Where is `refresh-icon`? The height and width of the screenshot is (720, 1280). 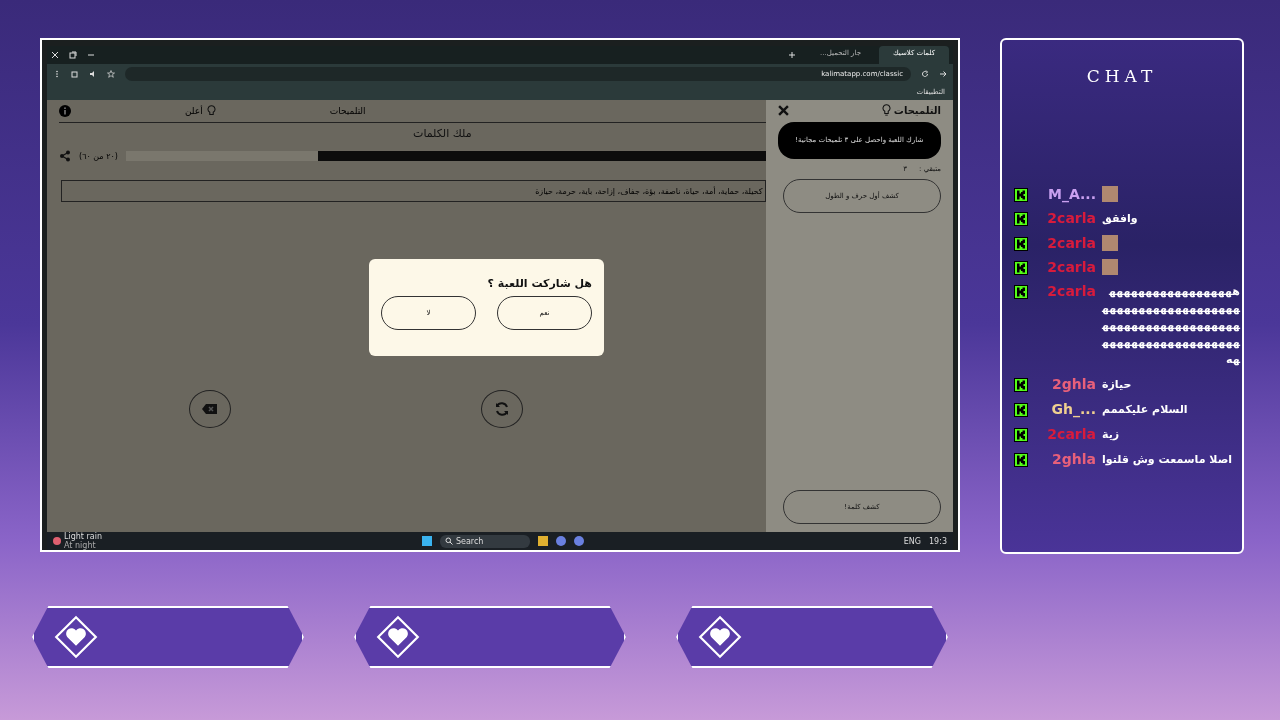
refresh-icon is located at coordinates (502, 409).